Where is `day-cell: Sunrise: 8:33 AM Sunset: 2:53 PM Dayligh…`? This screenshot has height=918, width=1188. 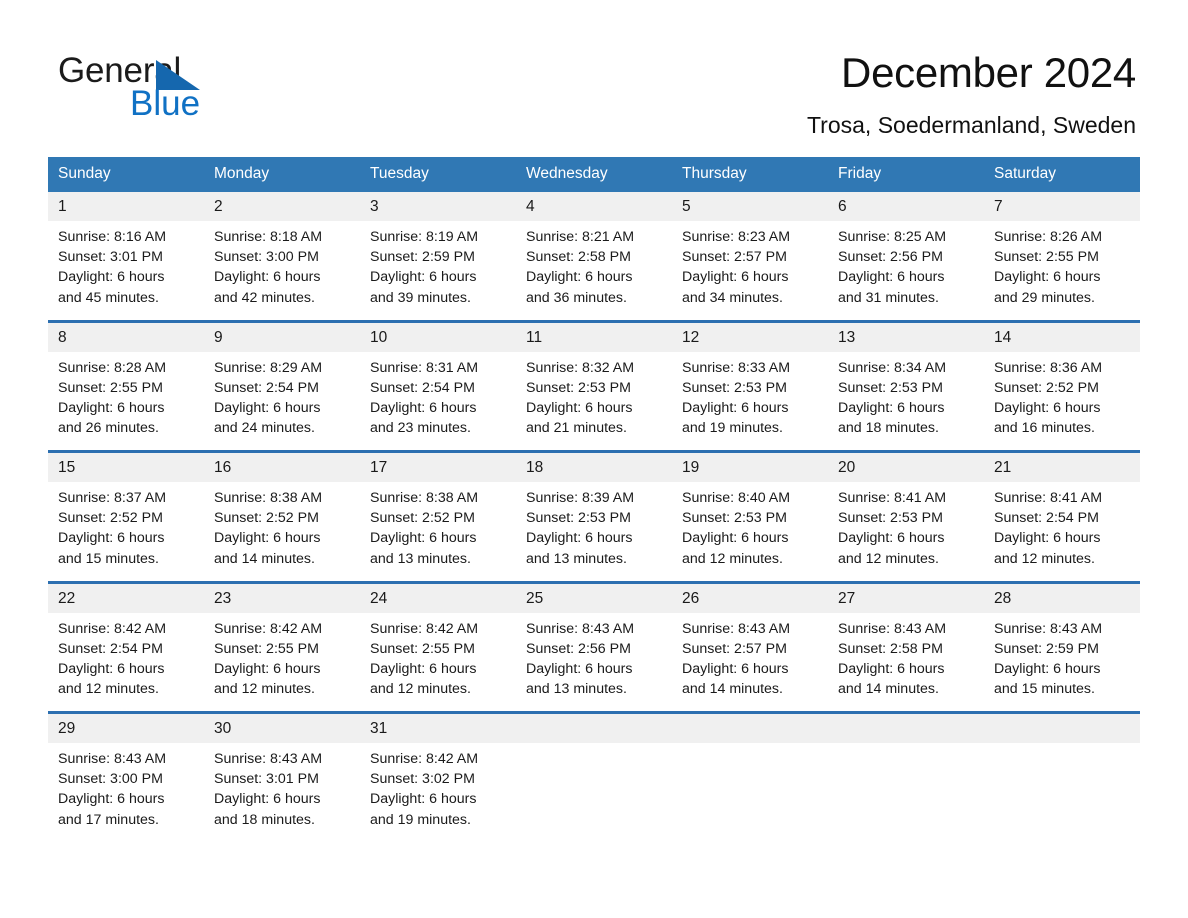
day-cell: Sunrise: 8:33 AM Sunset: 2:53 PM Dayligh… is located at coordinates (750, 401).